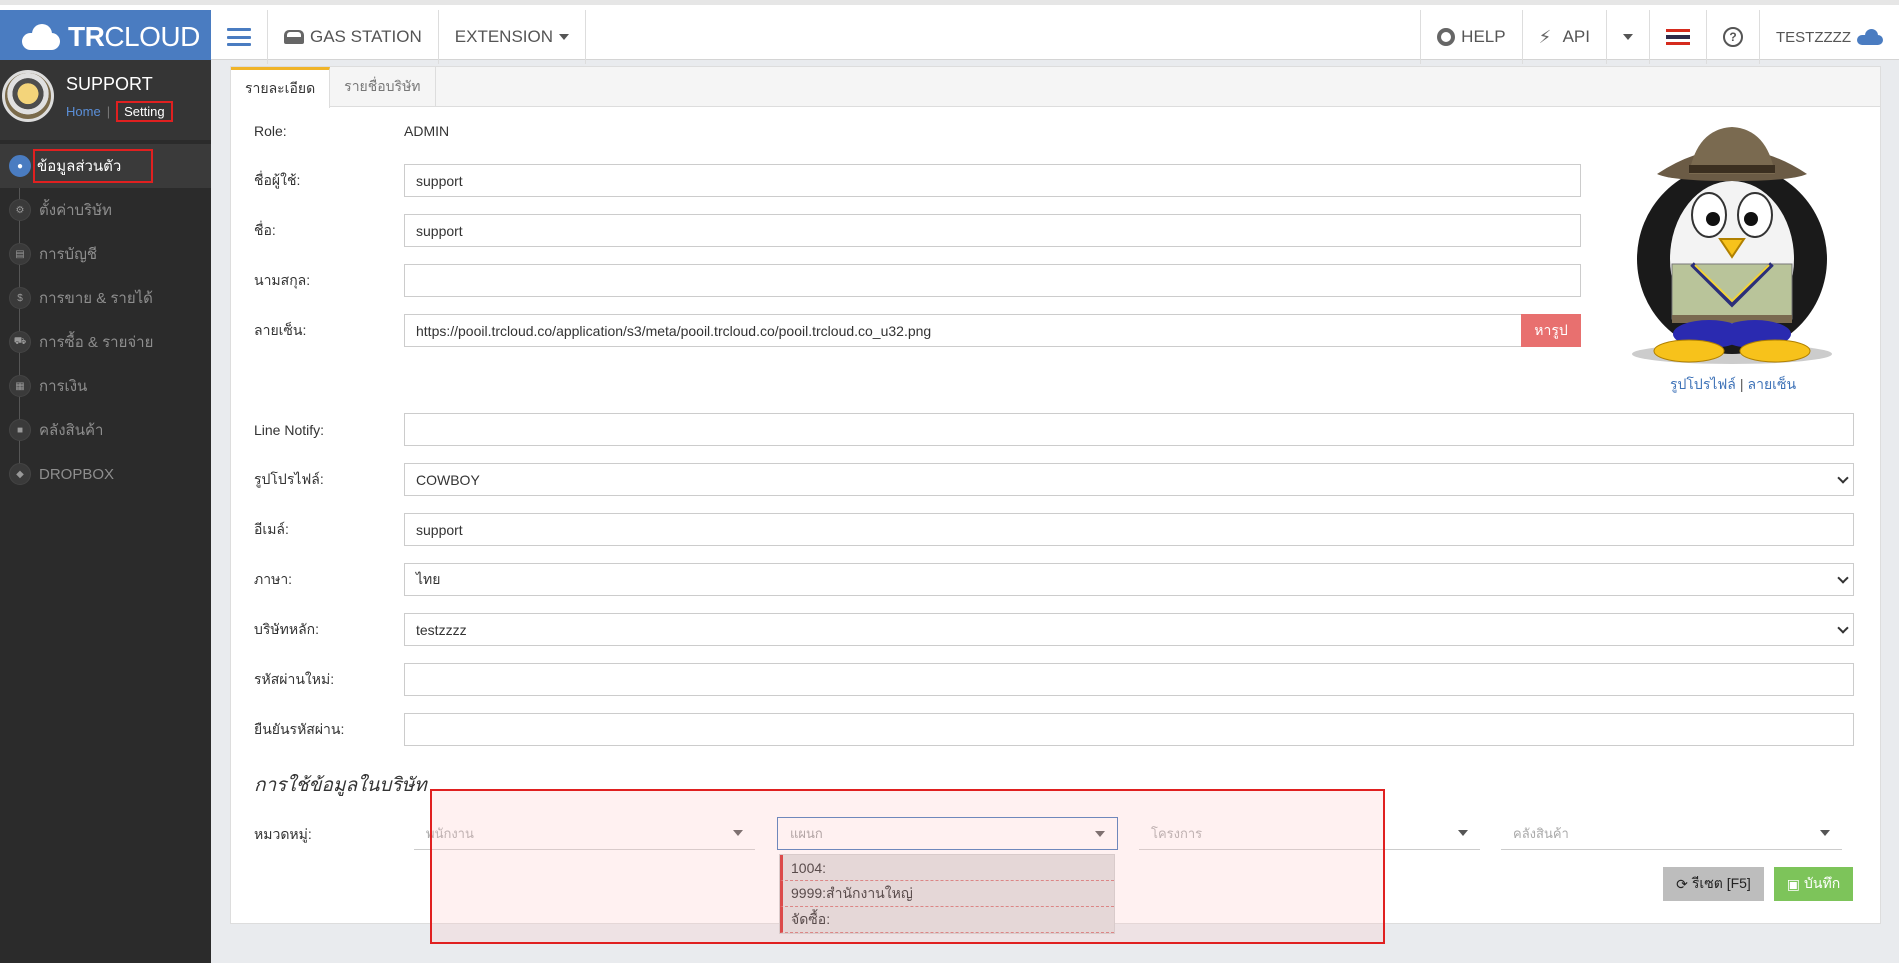 This screenshot has width=1899, height=963. What do you see at coordinates (340, 785) in the screenshot?
I see `section-title: การใช้ข้อมูลในบริษัท` at bounding box center [340, 785].